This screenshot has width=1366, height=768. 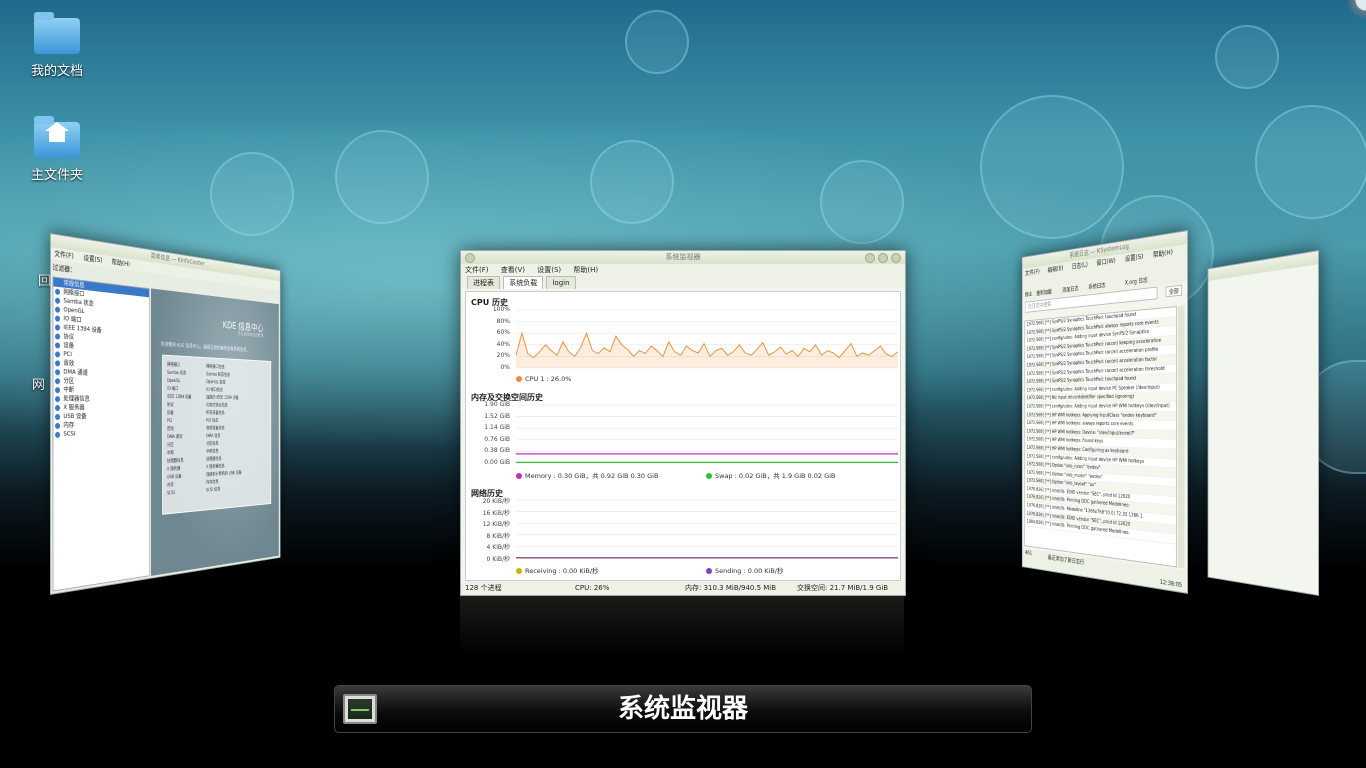 What do you see at coordinates (519, 571) in the screenshot?
I see `receiving-legend-dot` at bounding box center [519, 571].